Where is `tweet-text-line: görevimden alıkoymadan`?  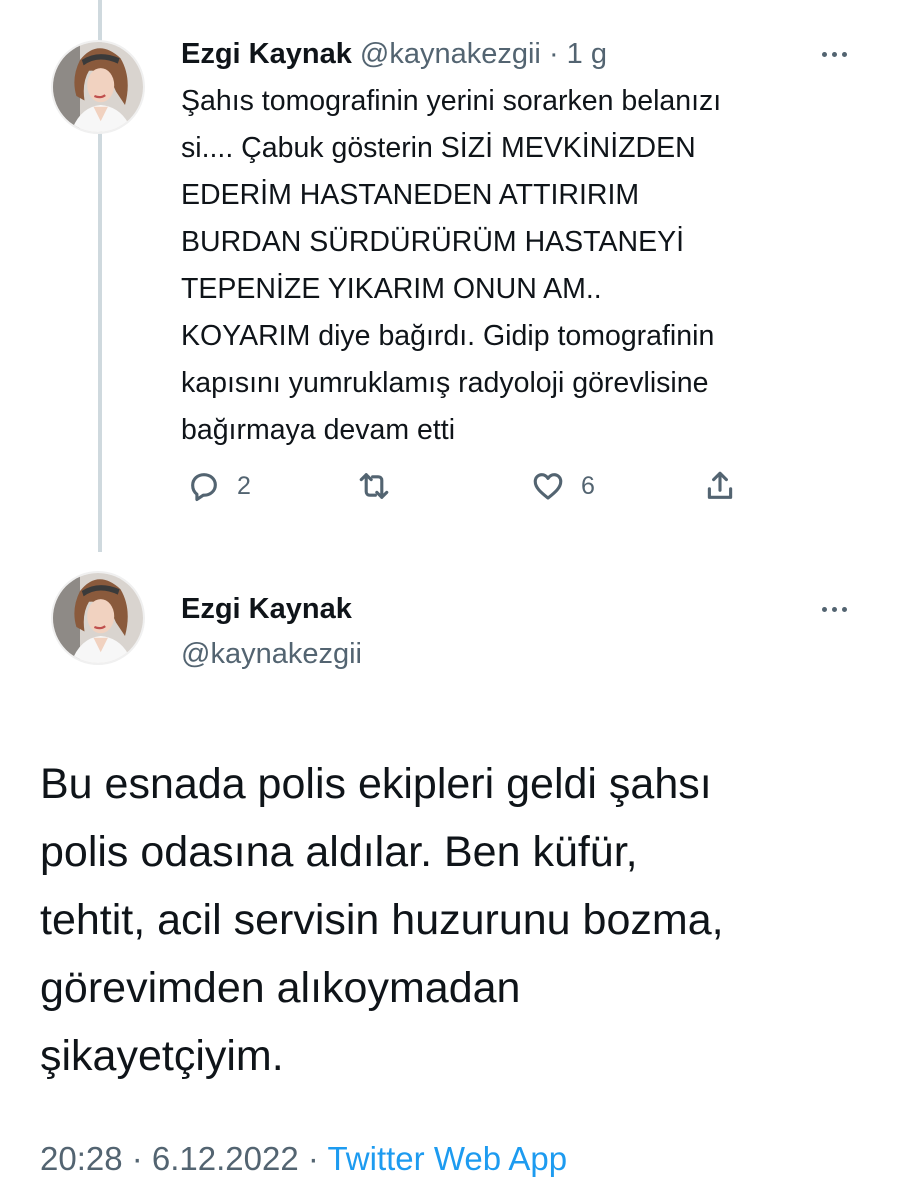
tweet-text-line: görevimden alıkoymadan is located at coordinates (280, 988).